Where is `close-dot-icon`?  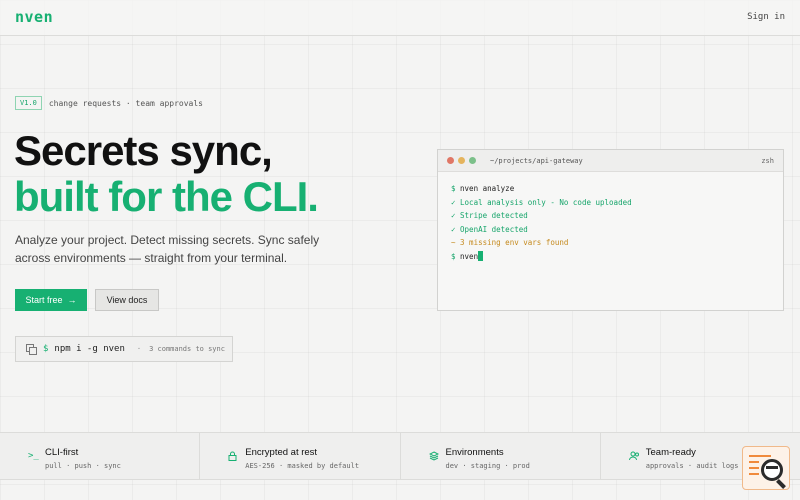 close-dot-icon is located at coordinates (450, 160).